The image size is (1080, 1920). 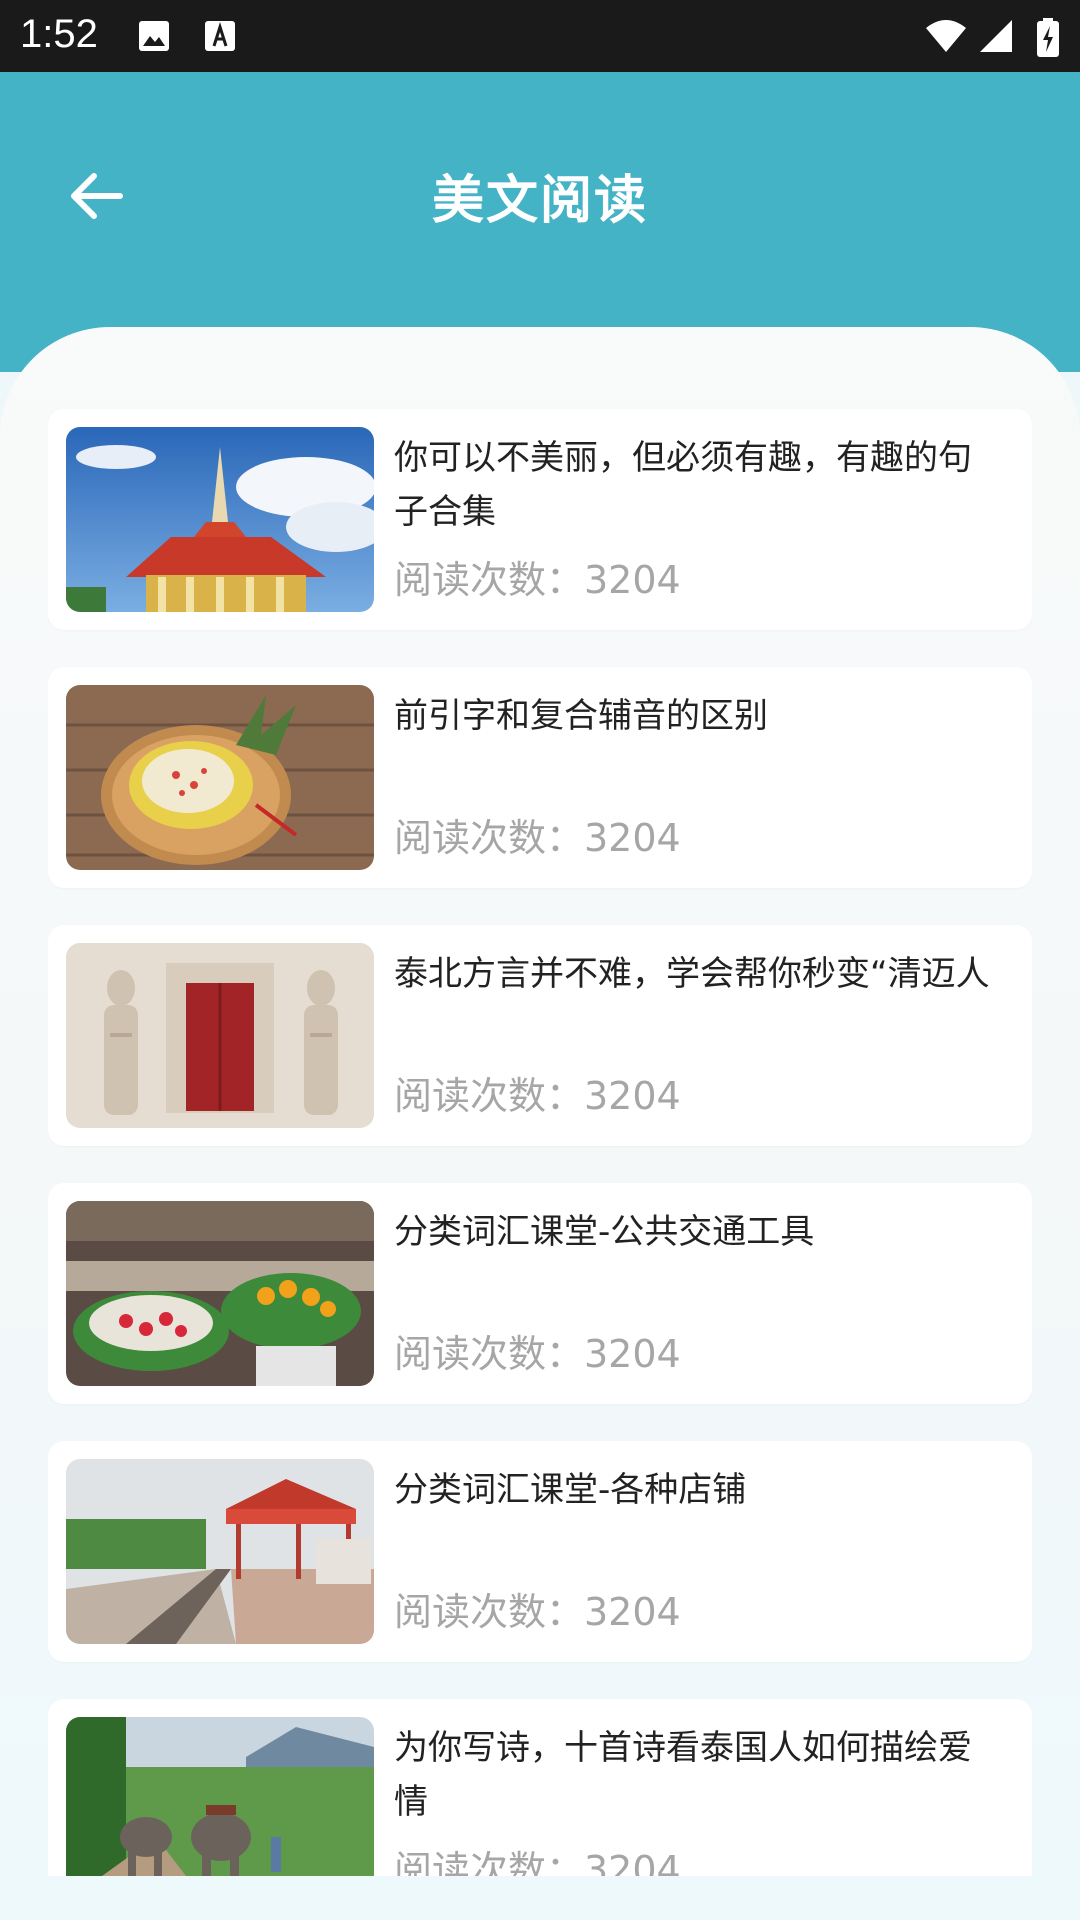 What do you see at coordinates (220, 1551) in the screenshot?
I see `article-thumbnail-railway-station` at bounding box center [220, 1551].